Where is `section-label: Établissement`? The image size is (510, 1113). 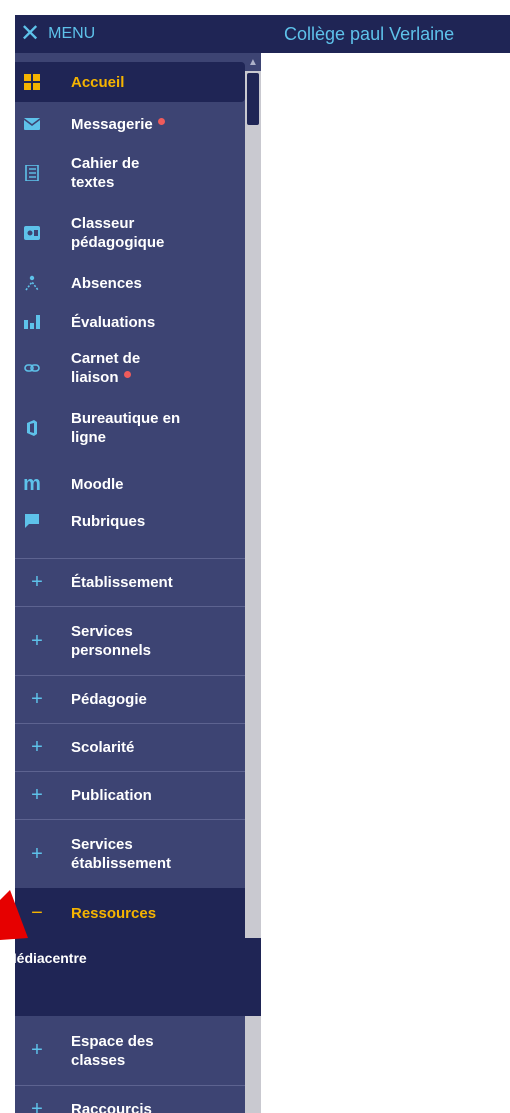 section-label: Établissement is located at coordinates (122, 582).